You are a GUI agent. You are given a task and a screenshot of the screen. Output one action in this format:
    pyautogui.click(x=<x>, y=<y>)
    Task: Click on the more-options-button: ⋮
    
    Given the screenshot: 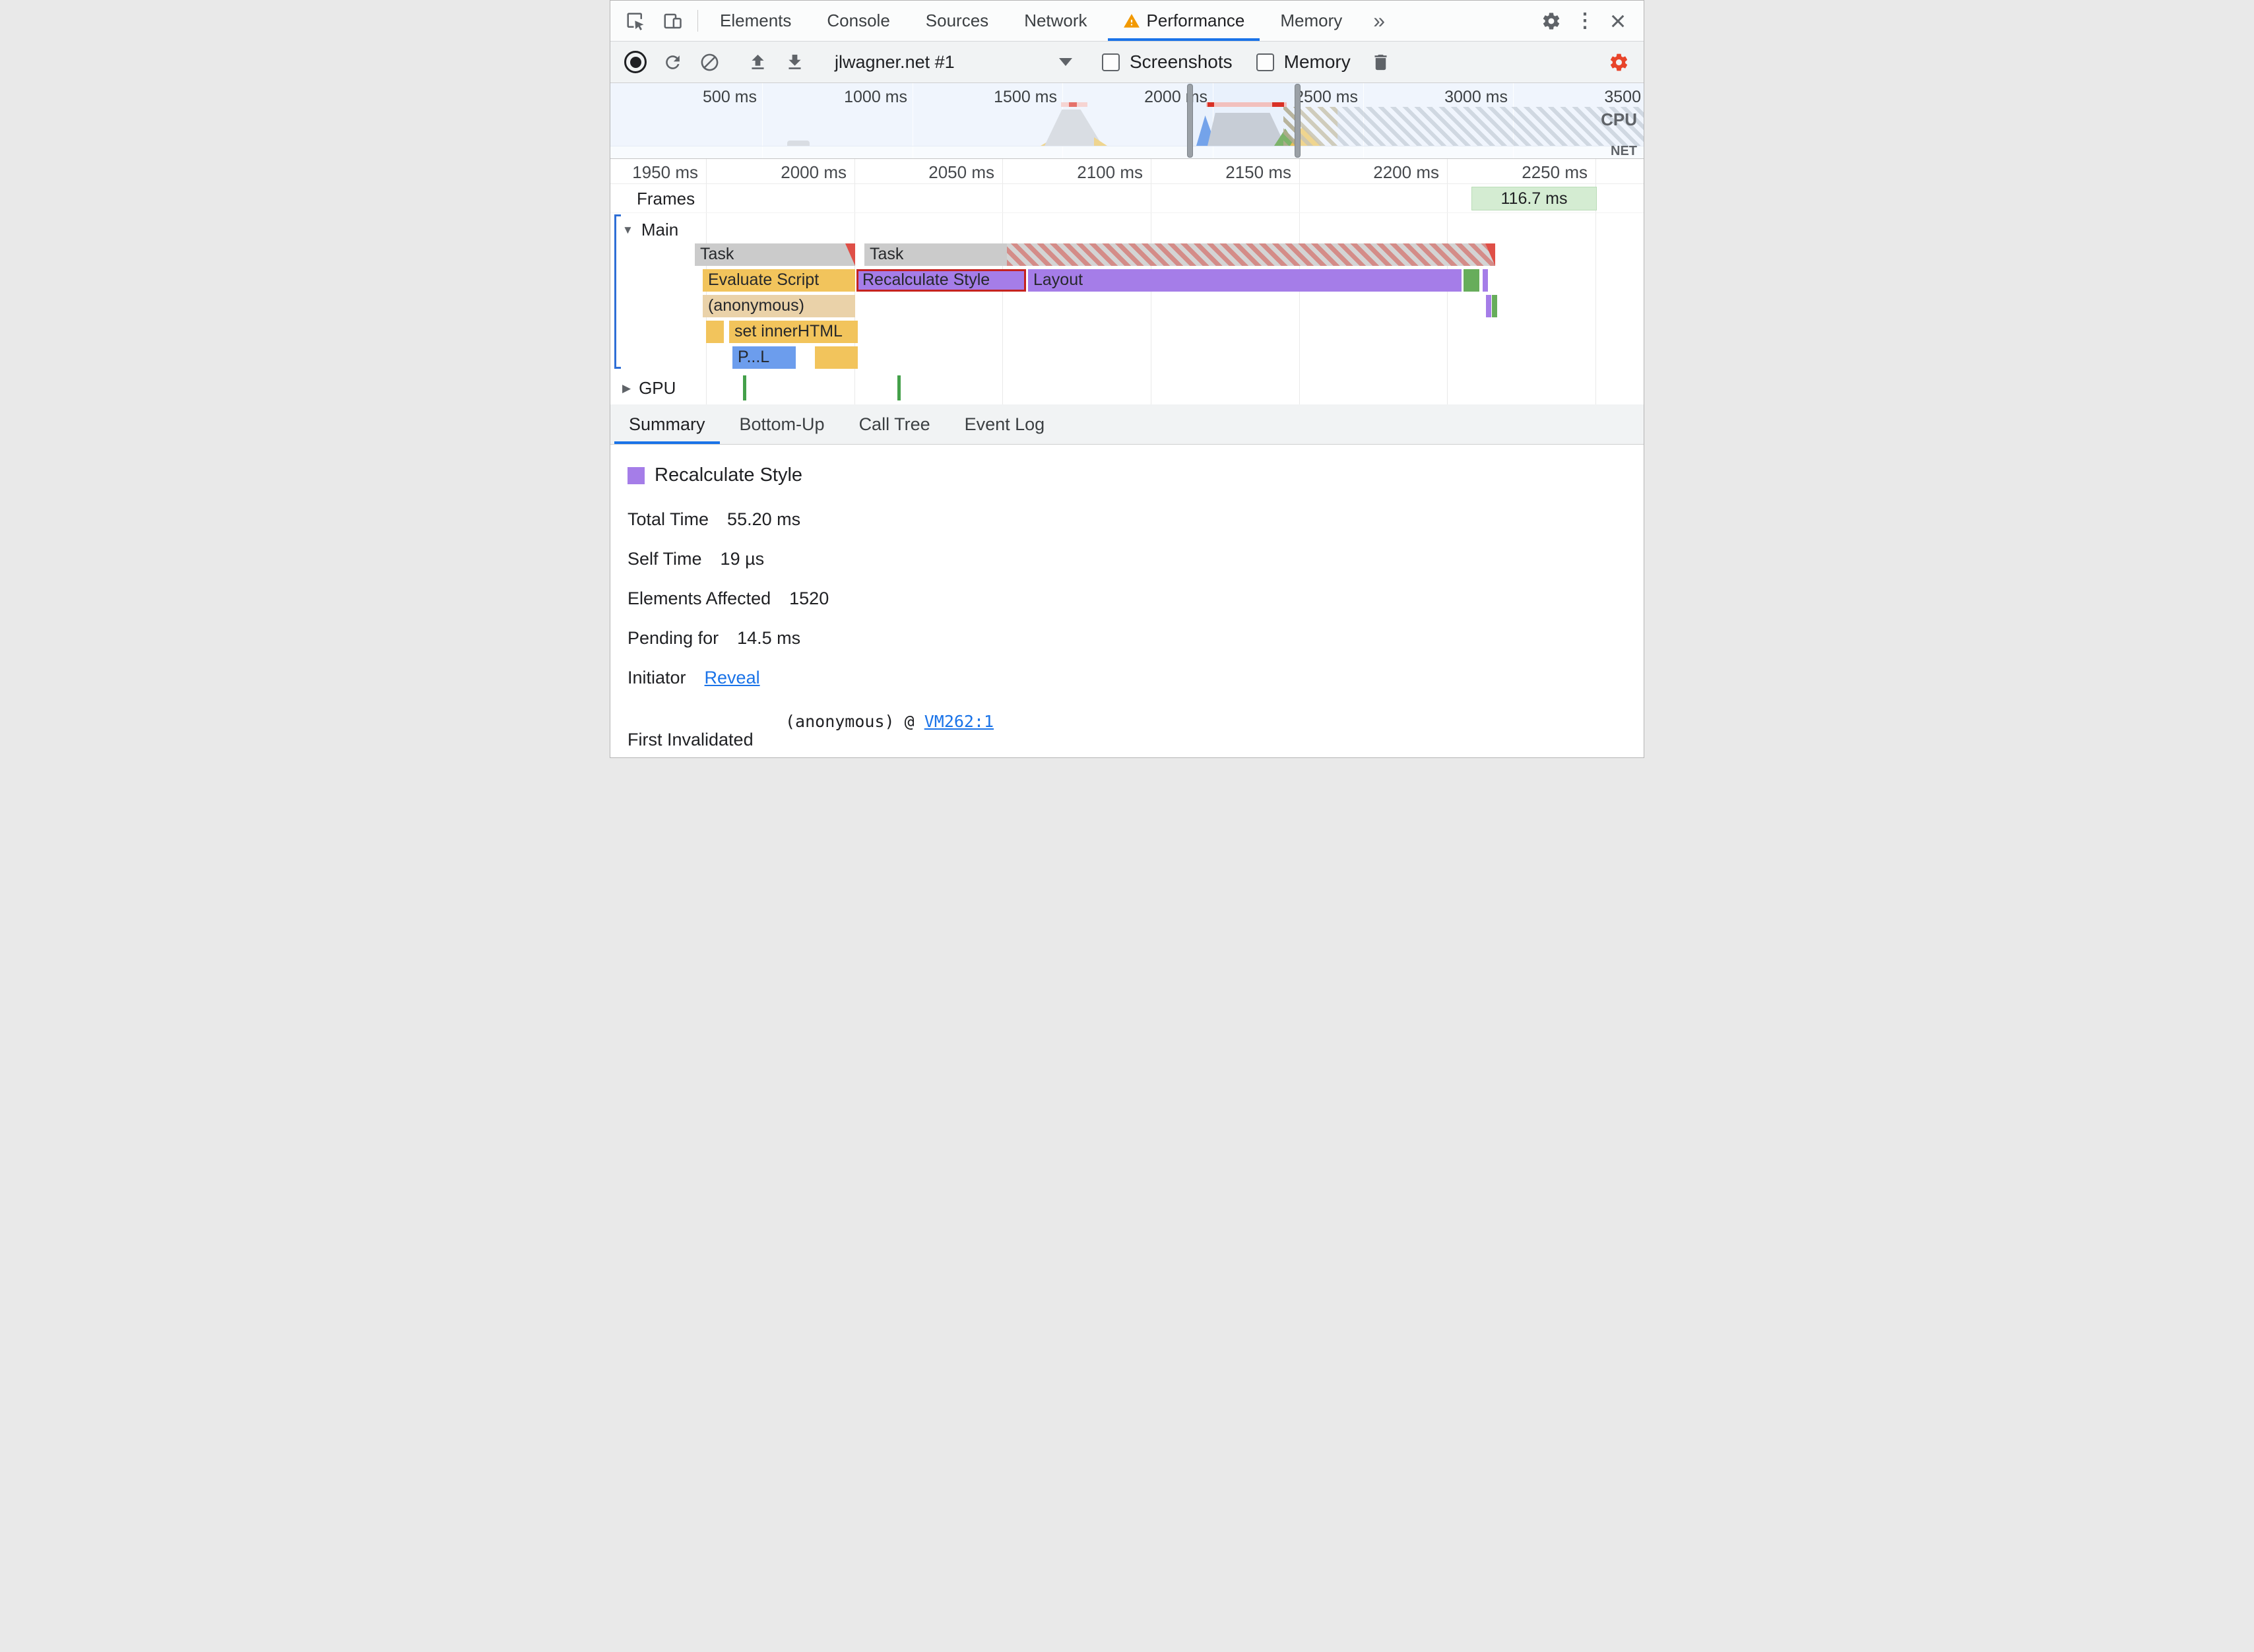 What is the action you would take?
    pyautogui.click(x=1585, y=20)
    